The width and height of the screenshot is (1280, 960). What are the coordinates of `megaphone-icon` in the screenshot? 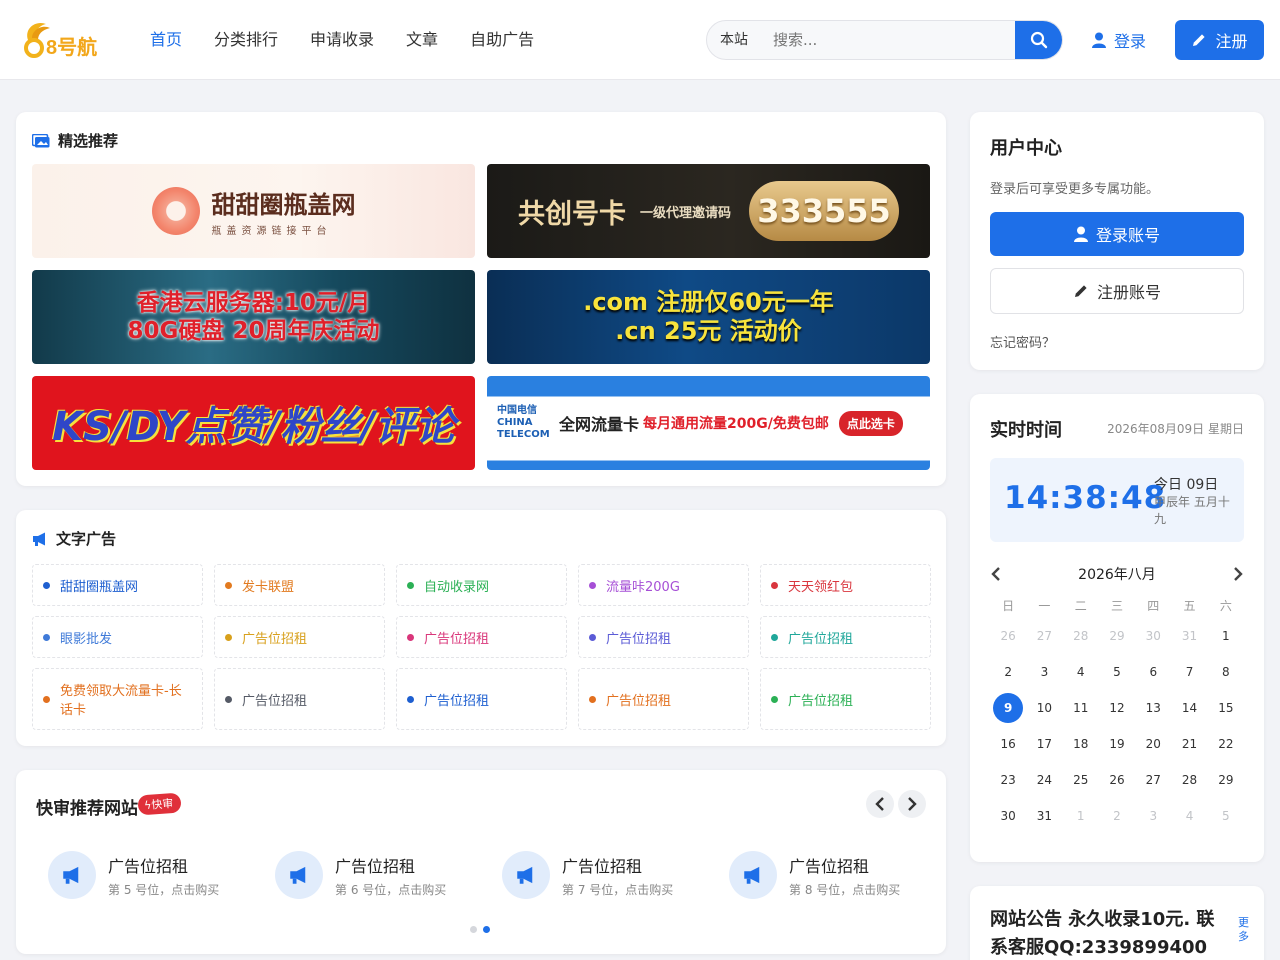 It's located at (299, 875).